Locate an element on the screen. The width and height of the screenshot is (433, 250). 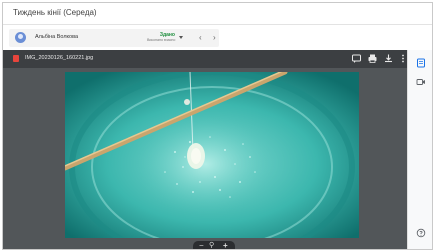
previous-button: ‹ is located at coordinates (200, 37).